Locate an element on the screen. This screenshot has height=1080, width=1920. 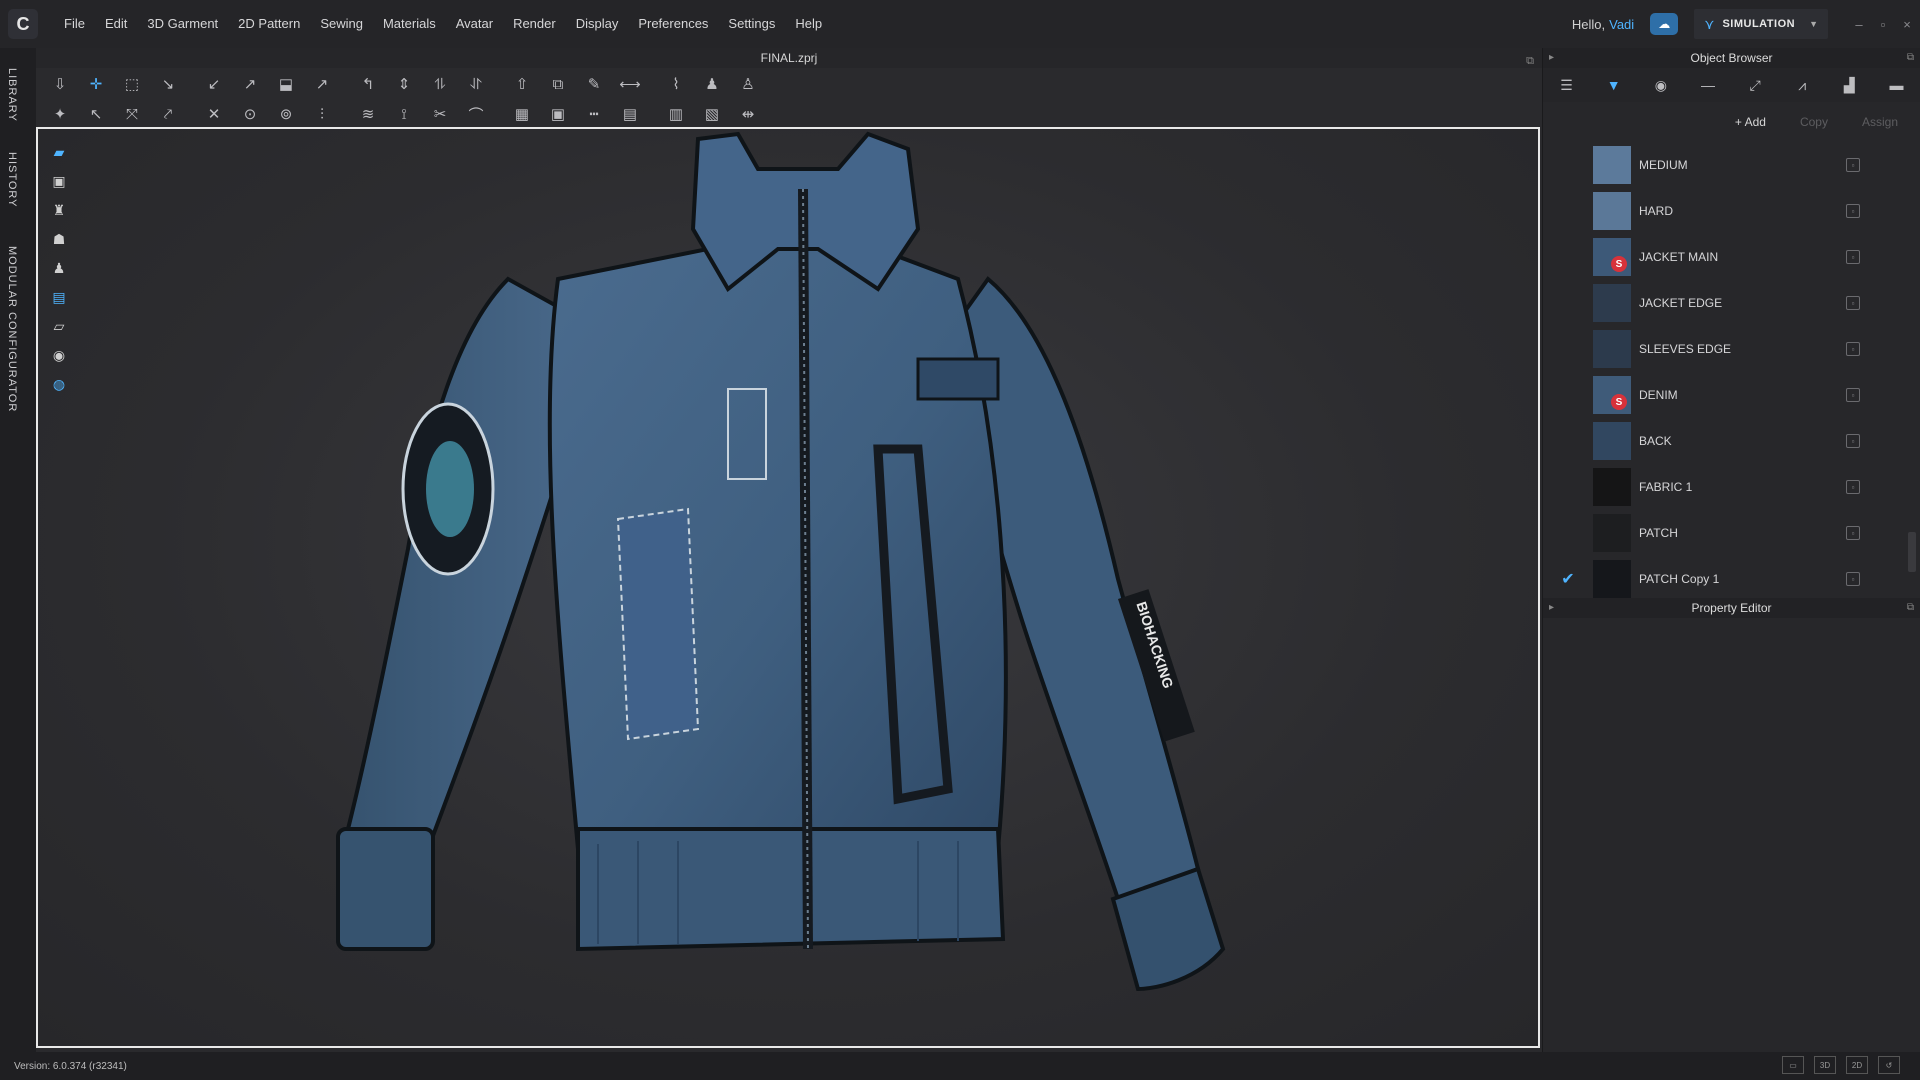
refresh-icon: ↺ is located at coordinates (1889, 1065).